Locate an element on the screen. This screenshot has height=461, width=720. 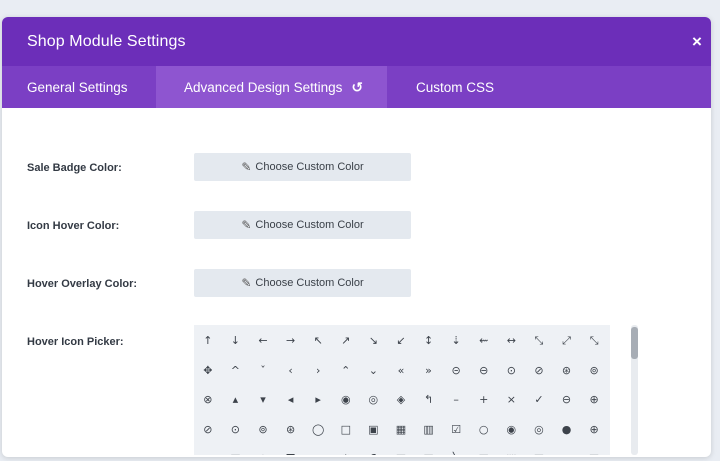
picker-icon: ↔ is located at coordinates (512, 341).